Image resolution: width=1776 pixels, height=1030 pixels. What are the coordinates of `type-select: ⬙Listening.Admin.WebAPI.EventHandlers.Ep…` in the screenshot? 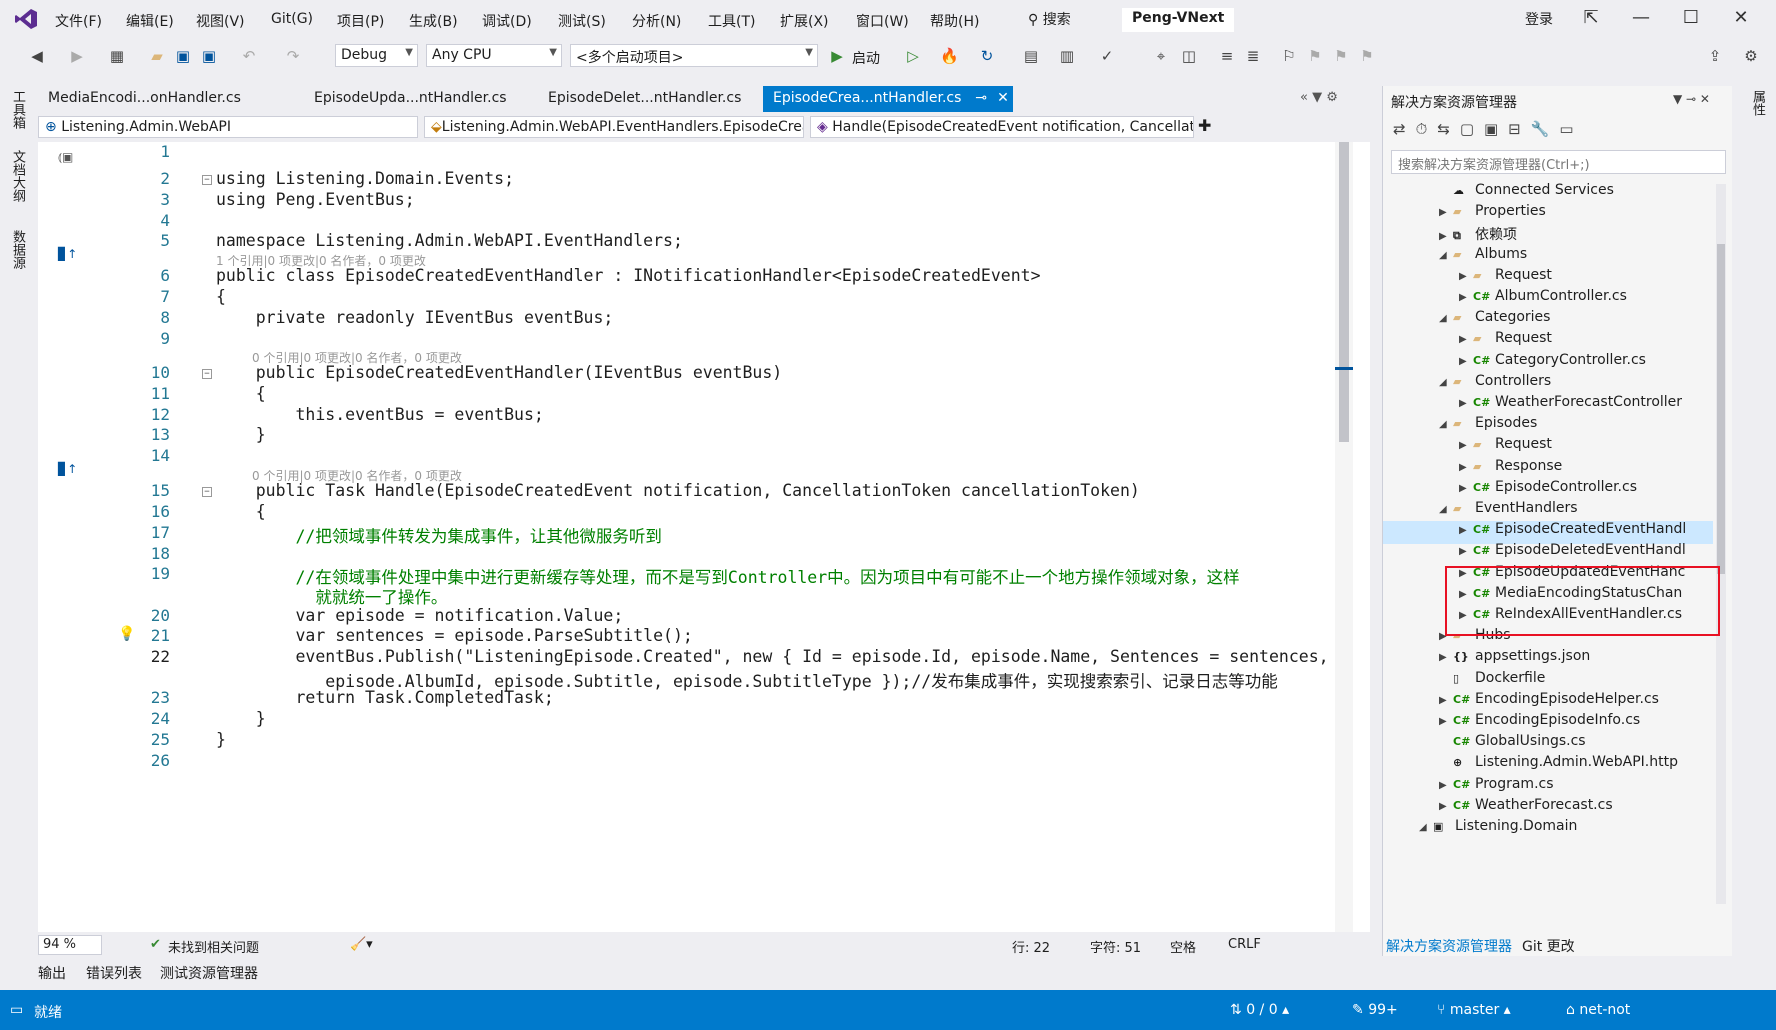 It's located at (614, 127).